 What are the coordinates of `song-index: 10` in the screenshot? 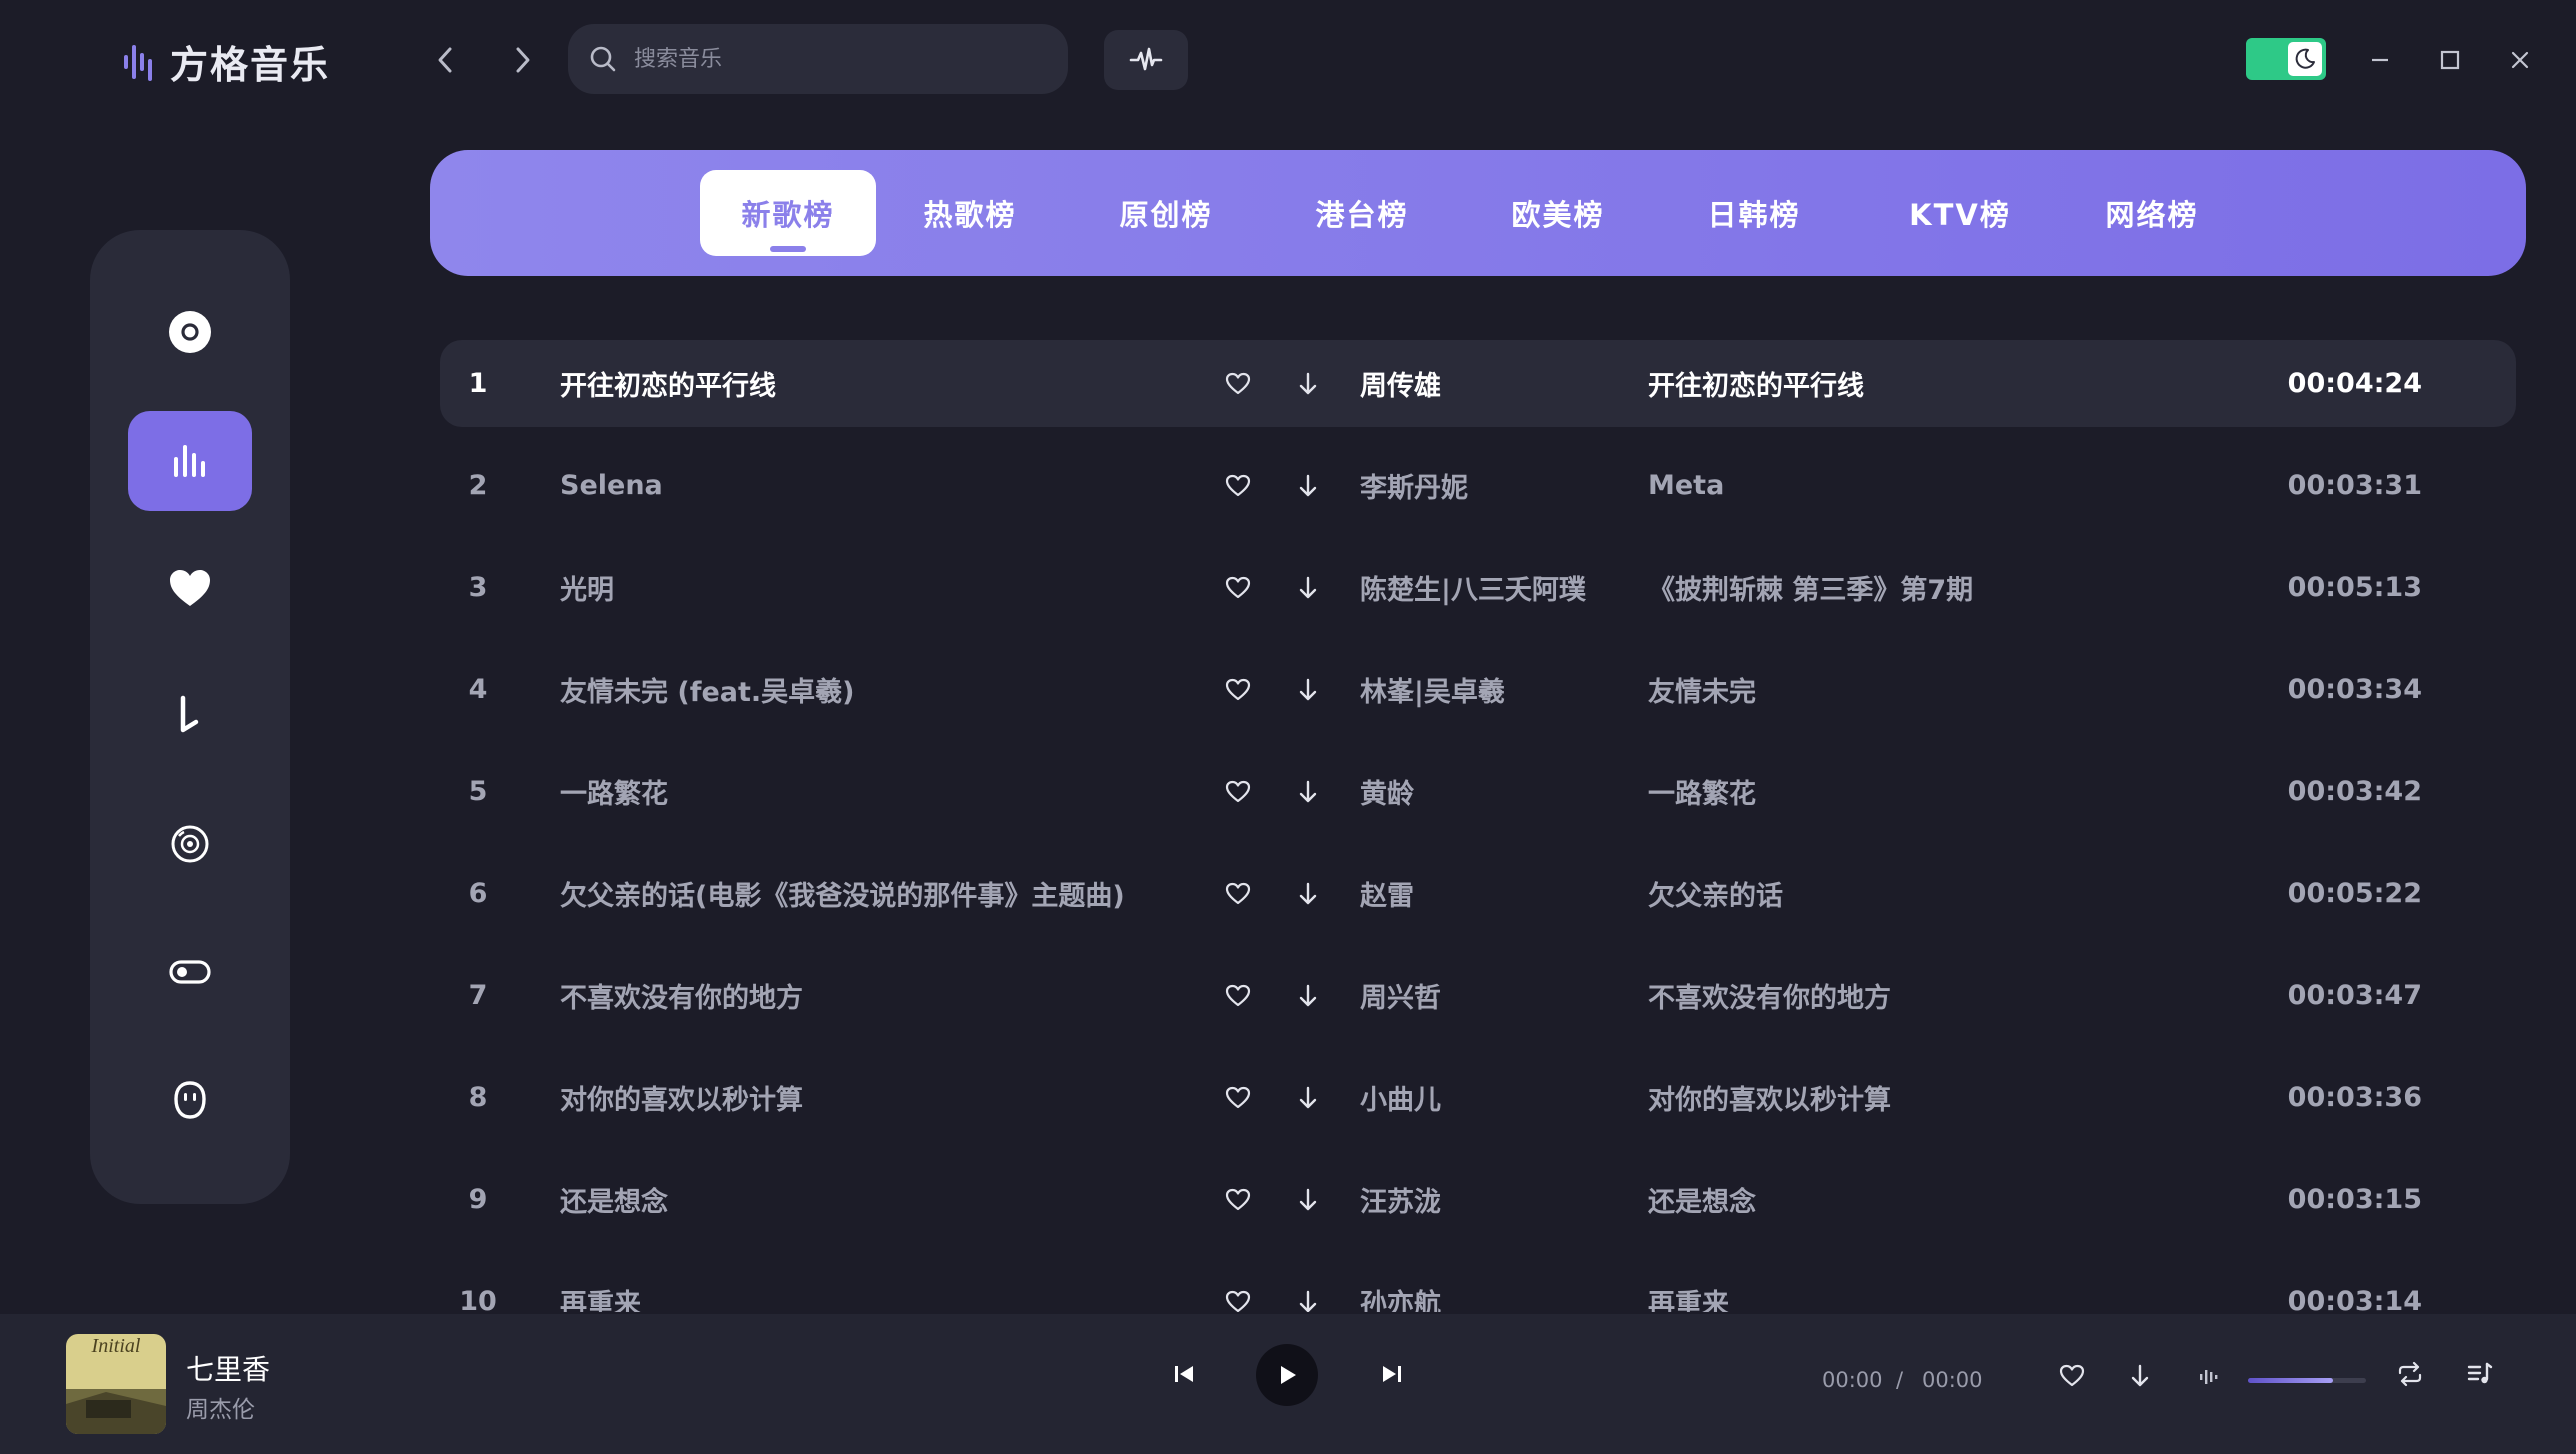 It's located at (478, 1299).